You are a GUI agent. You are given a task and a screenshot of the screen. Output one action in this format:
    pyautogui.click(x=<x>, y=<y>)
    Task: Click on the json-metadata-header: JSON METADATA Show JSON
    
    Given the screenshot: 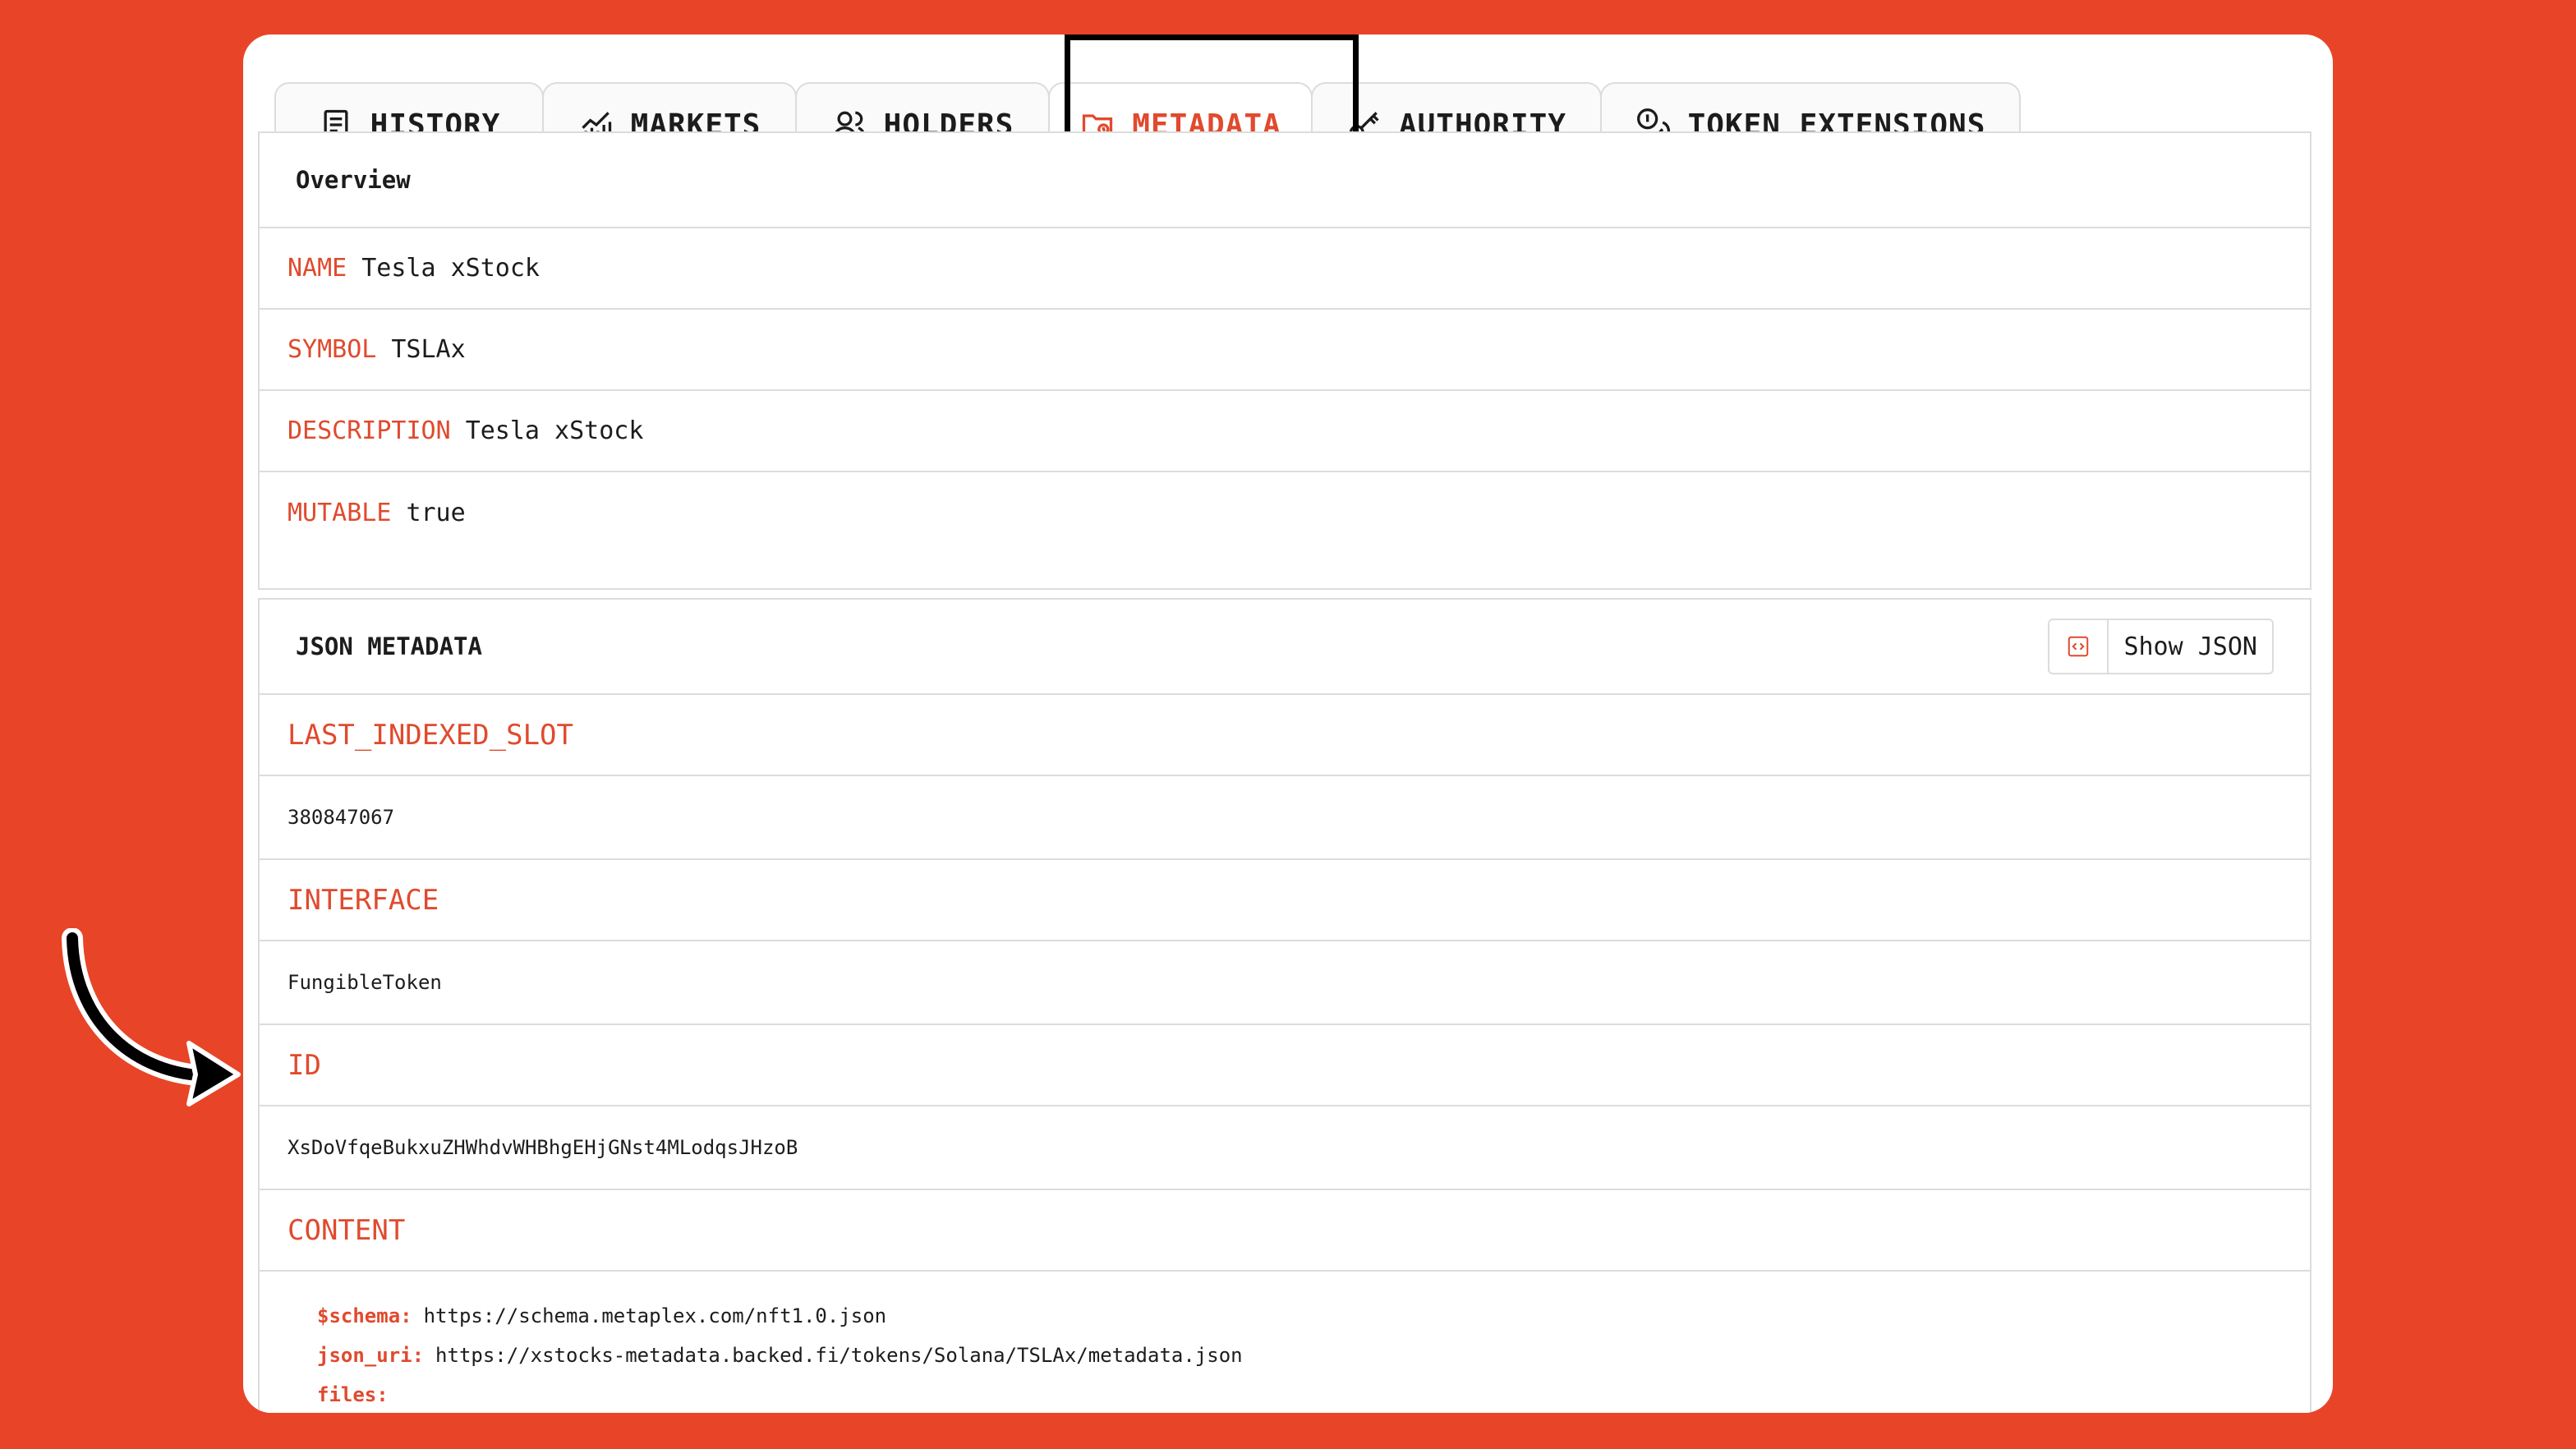 What is the action you would take?
    pyautogui.click(x=1285, y=647)
    